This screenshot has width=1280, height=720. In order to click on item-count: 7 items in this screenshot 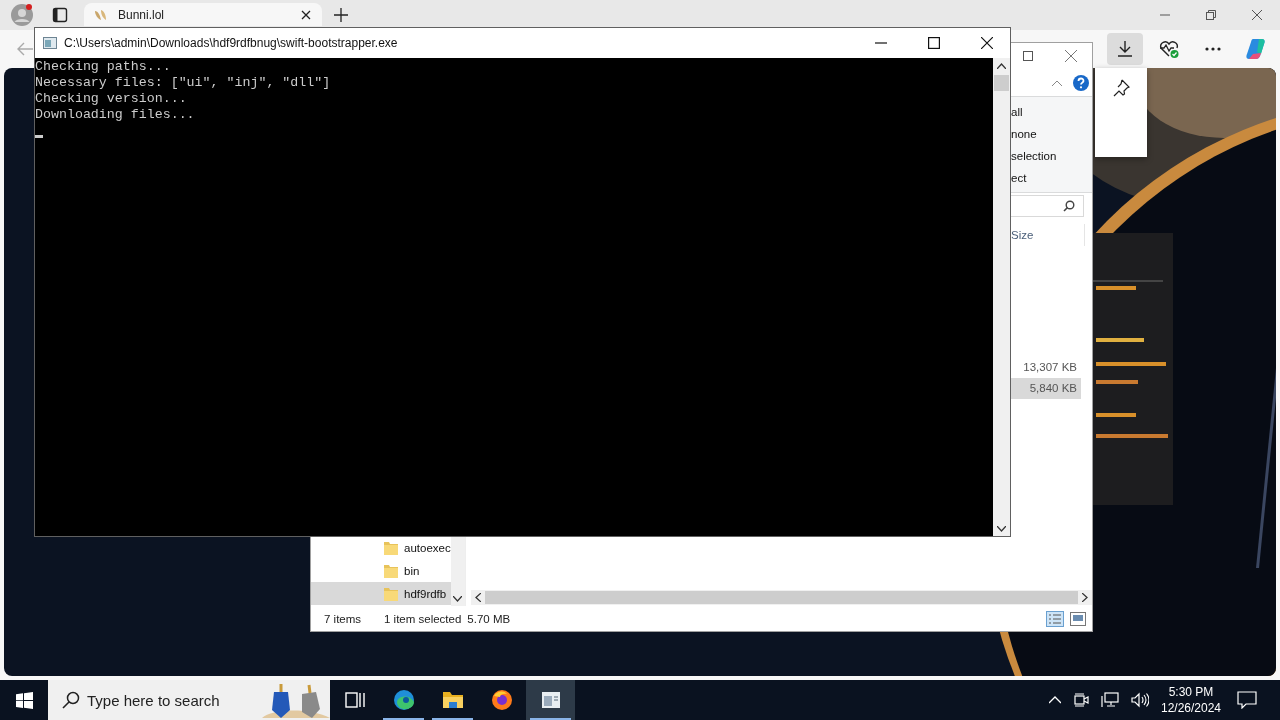, I will do `click(343, 618)`.